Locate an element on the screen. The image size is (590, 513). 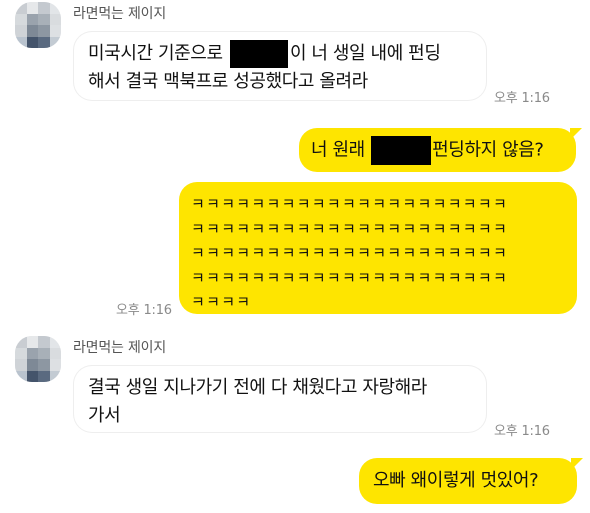
message-line: 결국 생일 지나가기 전에 다 채웠다고 자랑해라 is located at coordinates (257, 387).